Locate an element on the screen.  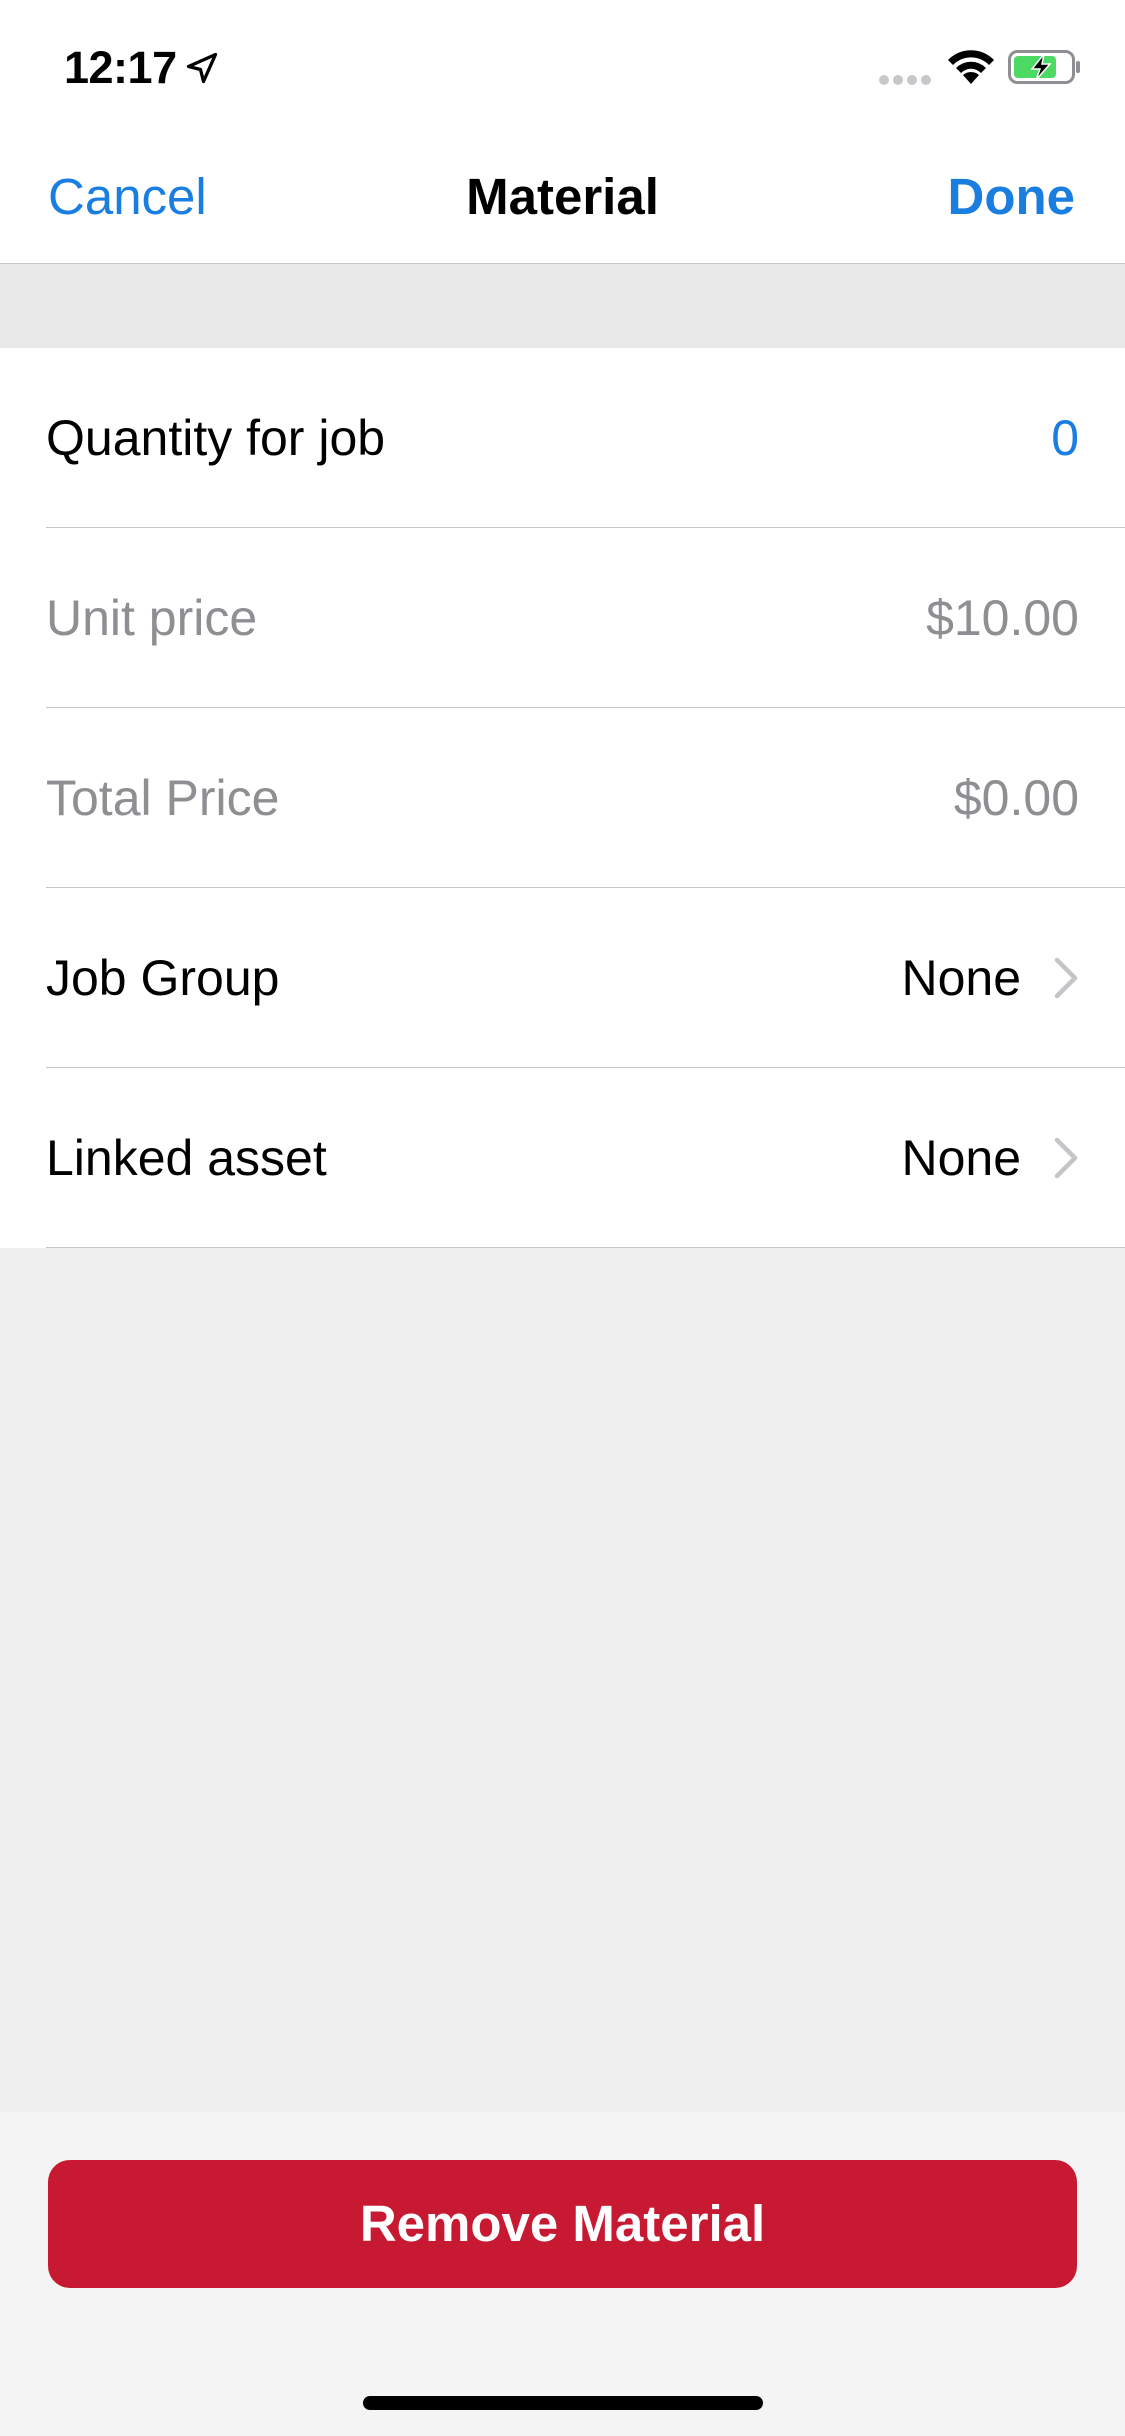
status-bar: 12:17 is located at coordinates (562, 66).